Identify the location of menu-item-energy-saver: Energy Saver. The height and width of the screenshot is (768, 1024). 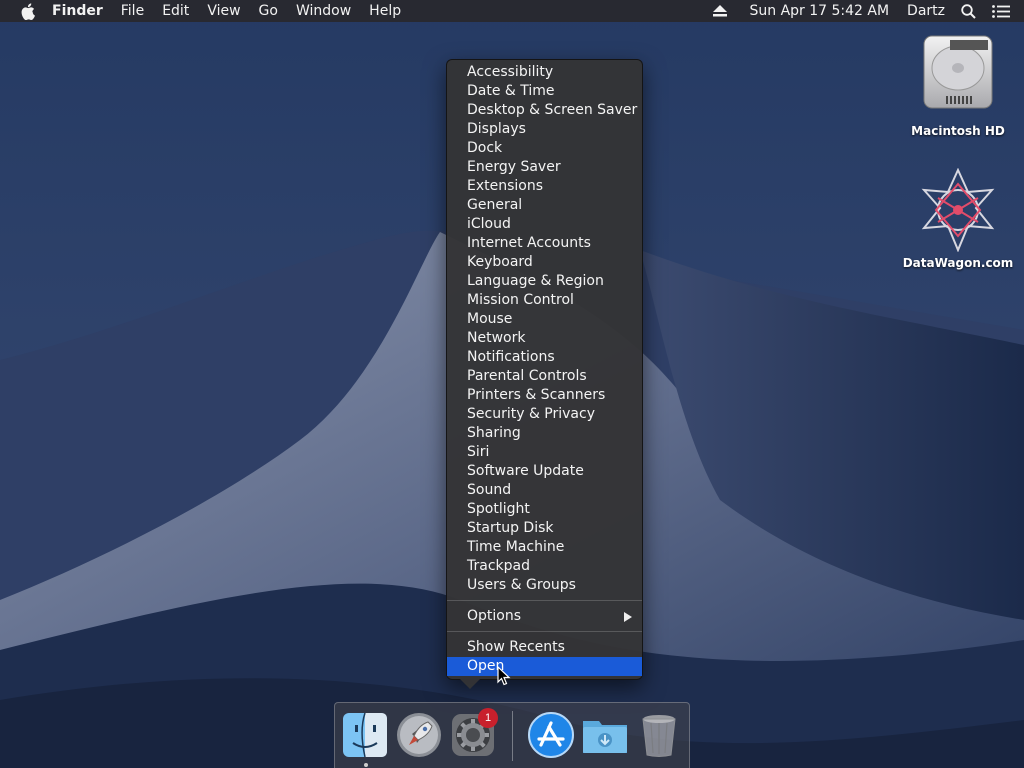
(544, 167).